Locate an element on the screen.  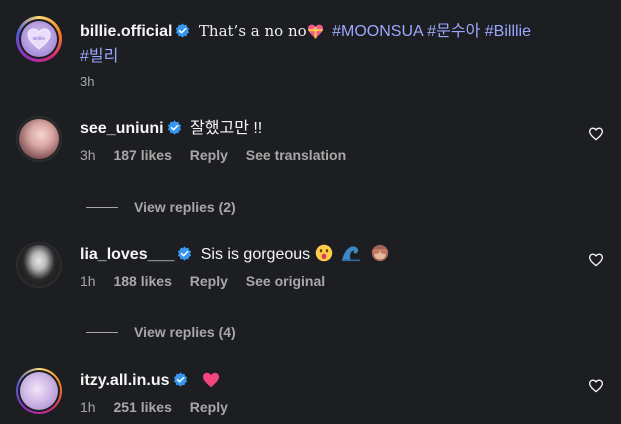
heart-logo-icon: Billlie is located at coordinates (39, 39).